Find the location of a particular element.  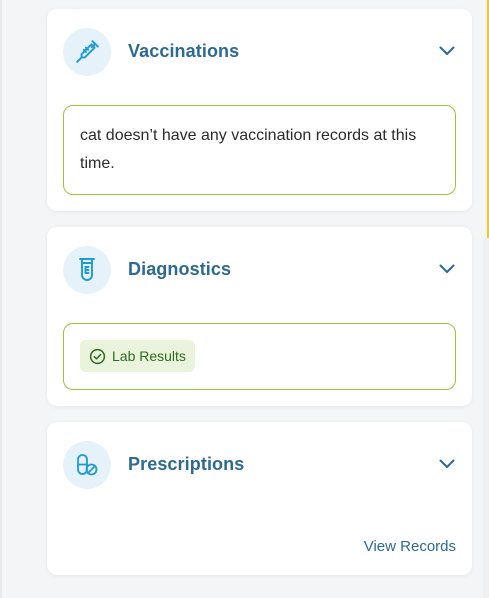

lab-results-label: Lab Results is located at coordinates (149, 356).